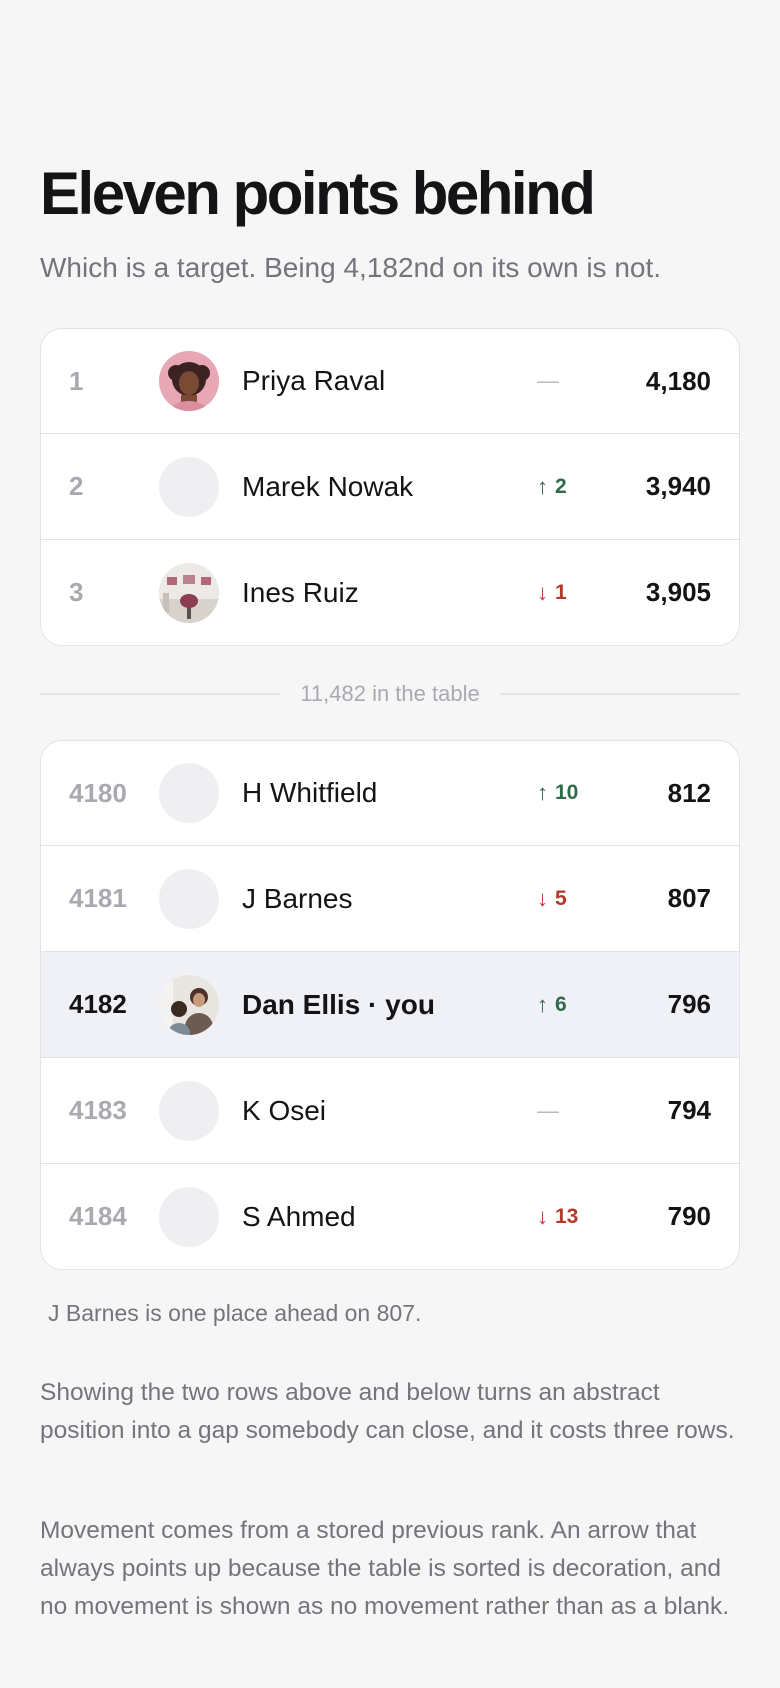 Image resolution: width=780 pixels, height=1688 pixels. I want to click on leaderboard-row: 1 Priya Raval — 4,180, so click(390, 381).